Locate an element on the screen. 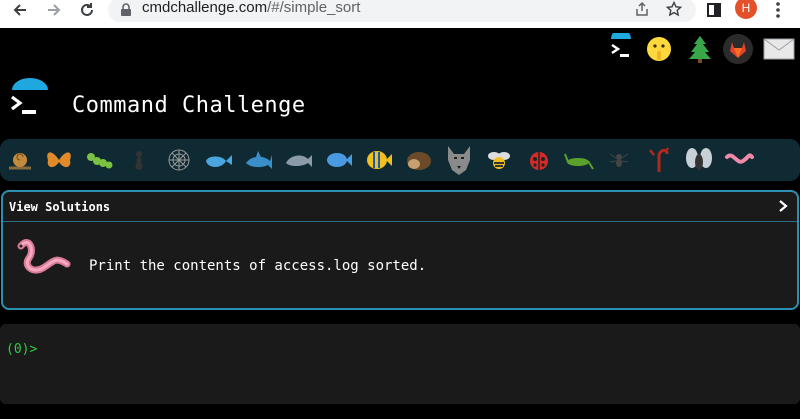 This screenshot has width=800, height=419. tropical-fish-icon is located at coordinates (379, 160).